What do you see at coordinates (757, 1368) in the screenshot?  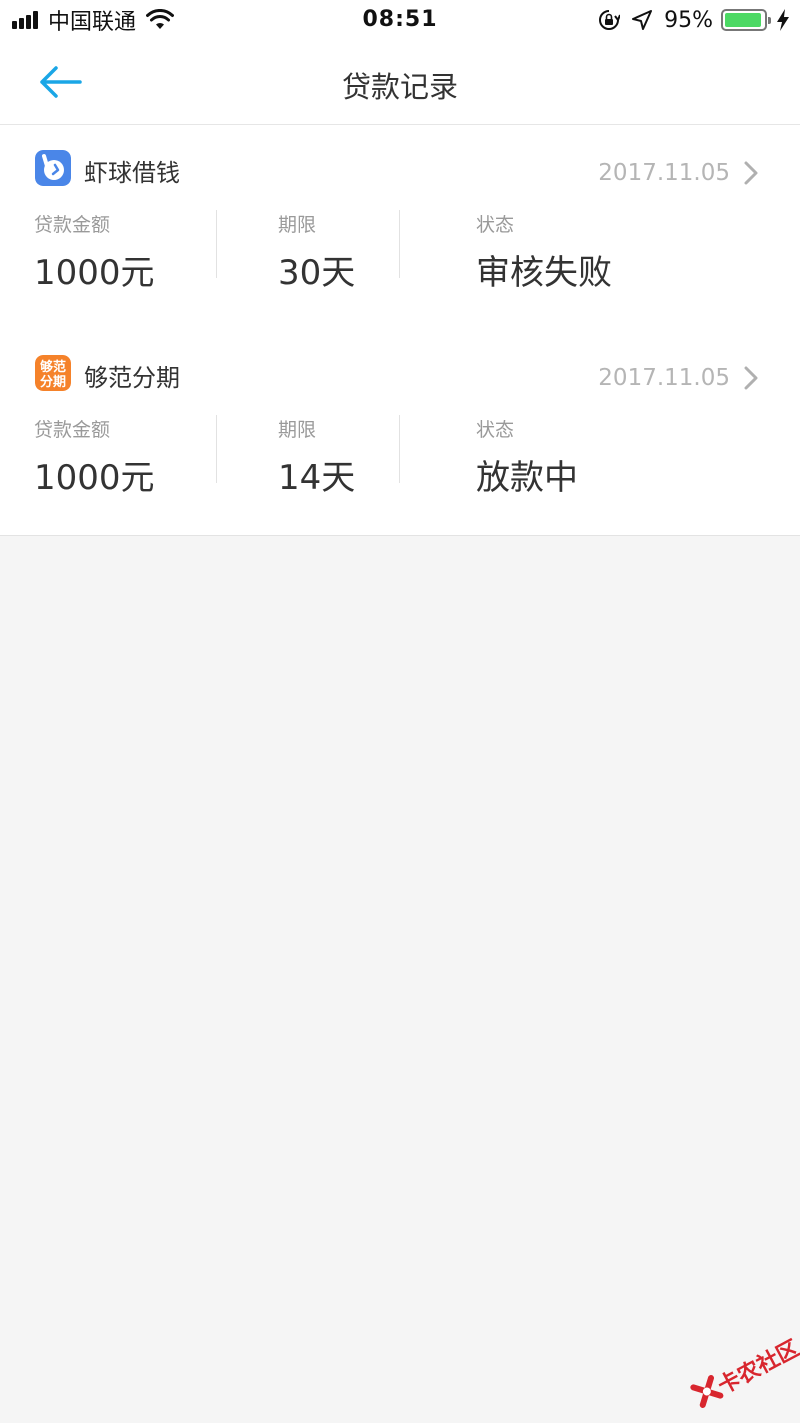 I see `watermark-text: 卡农社区` at bounding box center [757, 1368].